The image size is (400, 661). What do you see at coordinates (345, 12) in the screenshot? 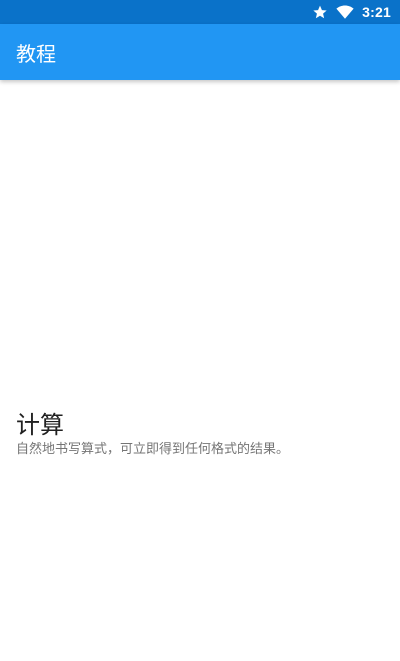
I see `wifi-icon` at bounding box center [345, 12].